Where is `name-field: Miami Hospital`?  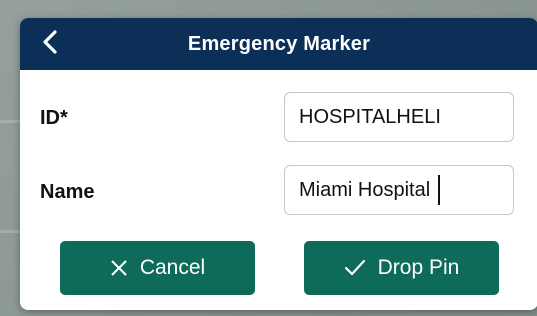
name-field: Miami Hospital is located at coordinates (399, 190).